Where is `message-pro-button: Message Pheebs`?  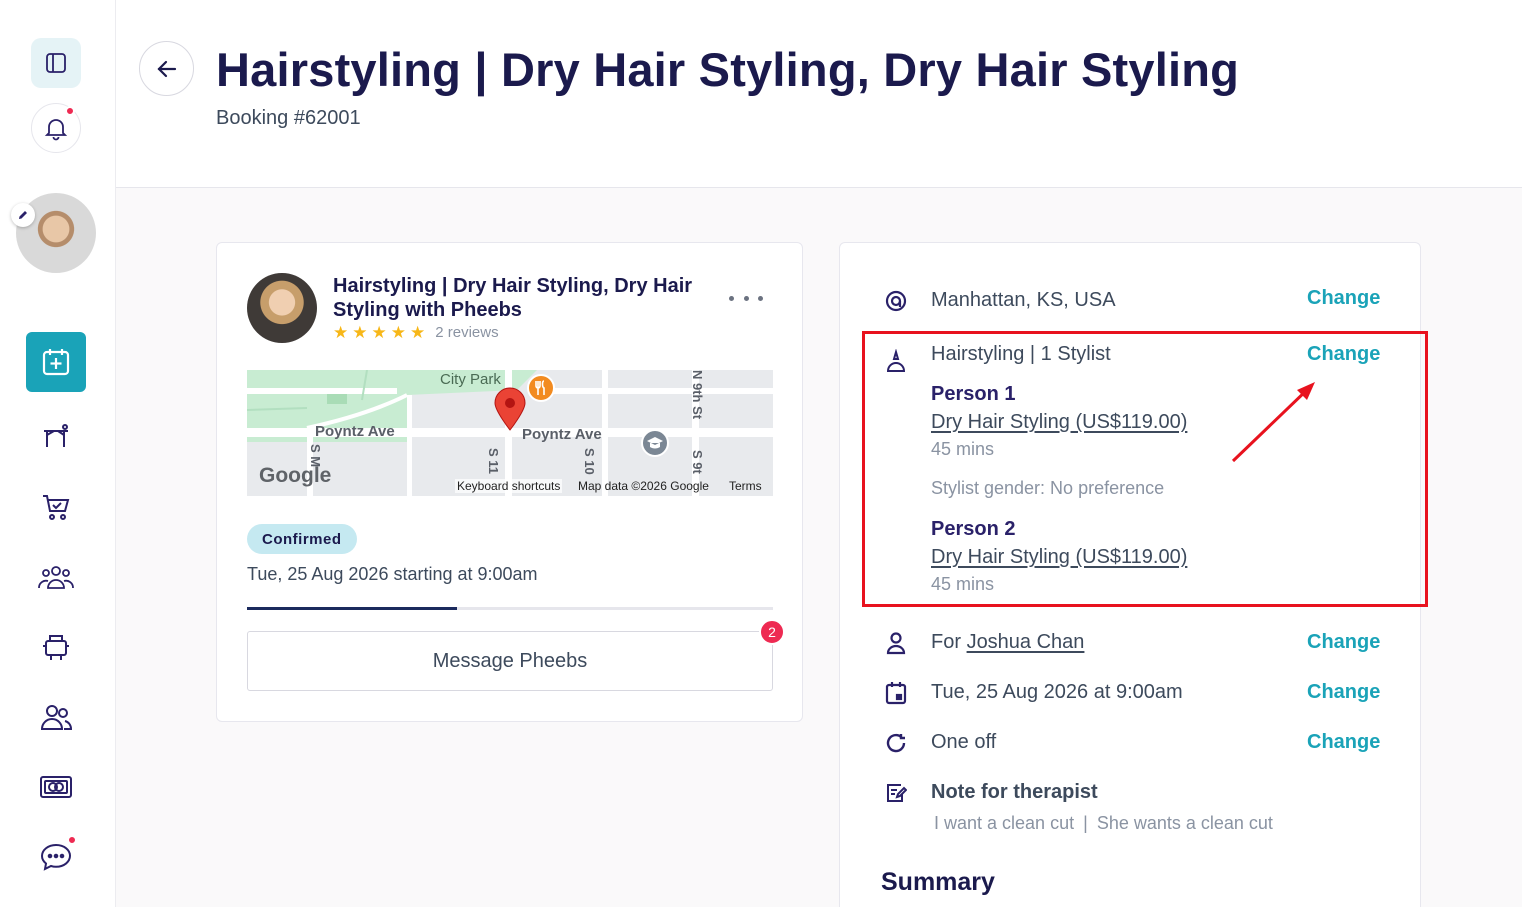
message-pro-button: Message Pheebs is located at coordinates (510, 661).